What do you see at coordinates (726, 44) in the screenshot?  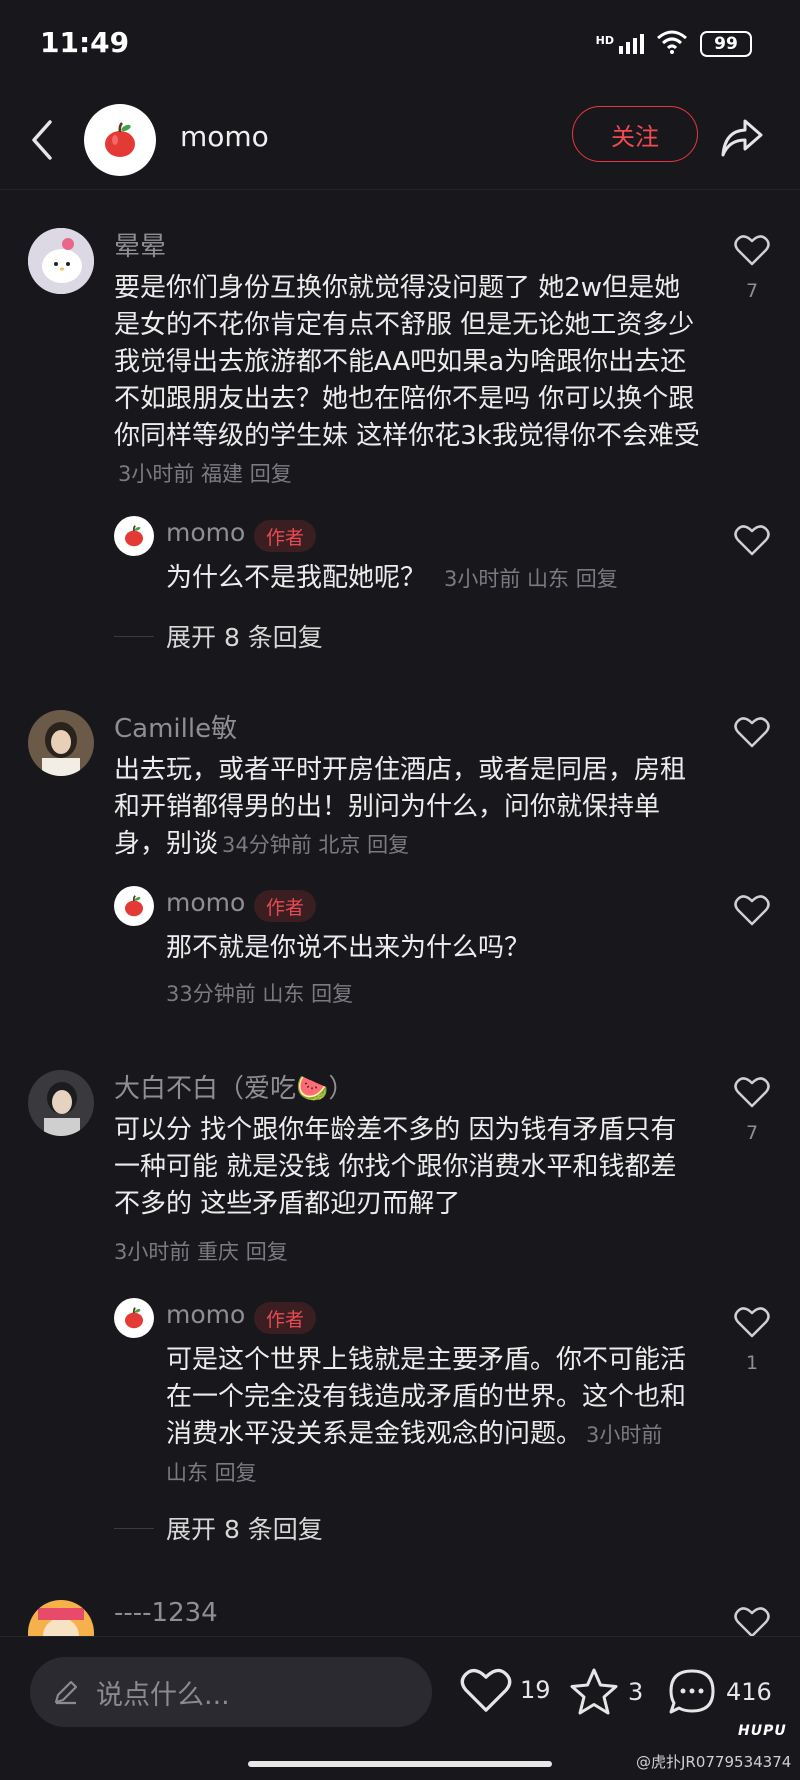 I see `battery-icon: 99` at bounding box center [726, 44].